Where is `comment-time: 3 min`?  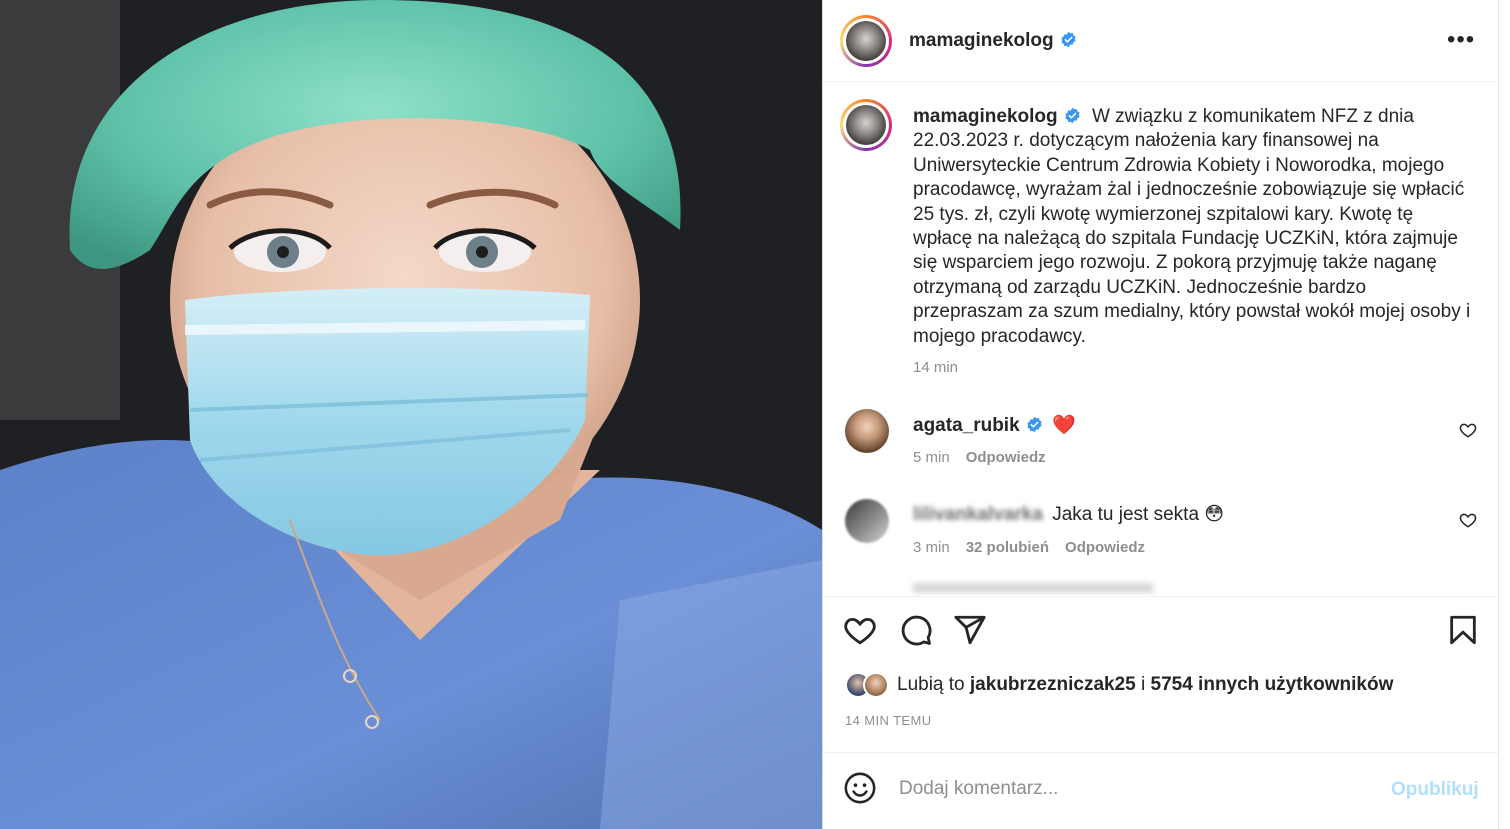 comment-time: 3 min is located at coordinates (931, 547).